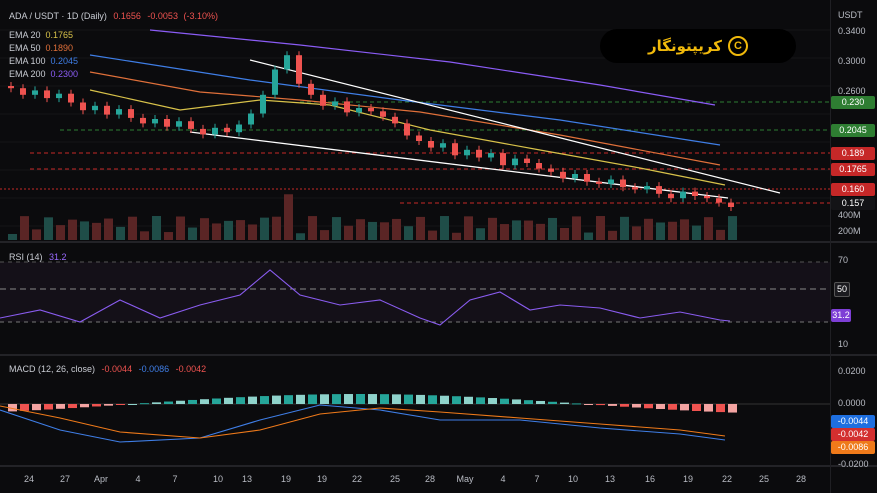 The image size is (877, 493). Describe the element at coordinates (853, 130) in the screenshot. I see `ema-100-price-tag: 0.2045` at that location.